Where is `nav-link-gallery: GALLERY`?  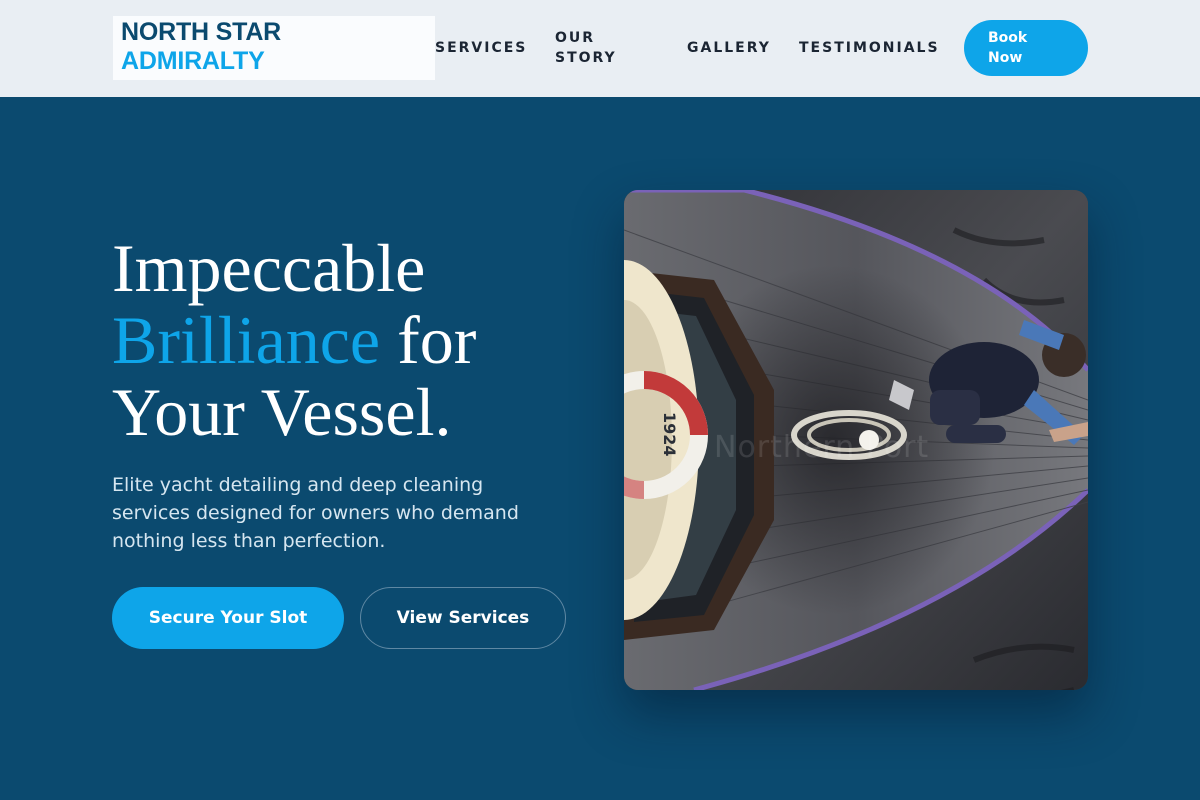
nav-link-gallery: GALLERY is located at coordinates (729, 48).